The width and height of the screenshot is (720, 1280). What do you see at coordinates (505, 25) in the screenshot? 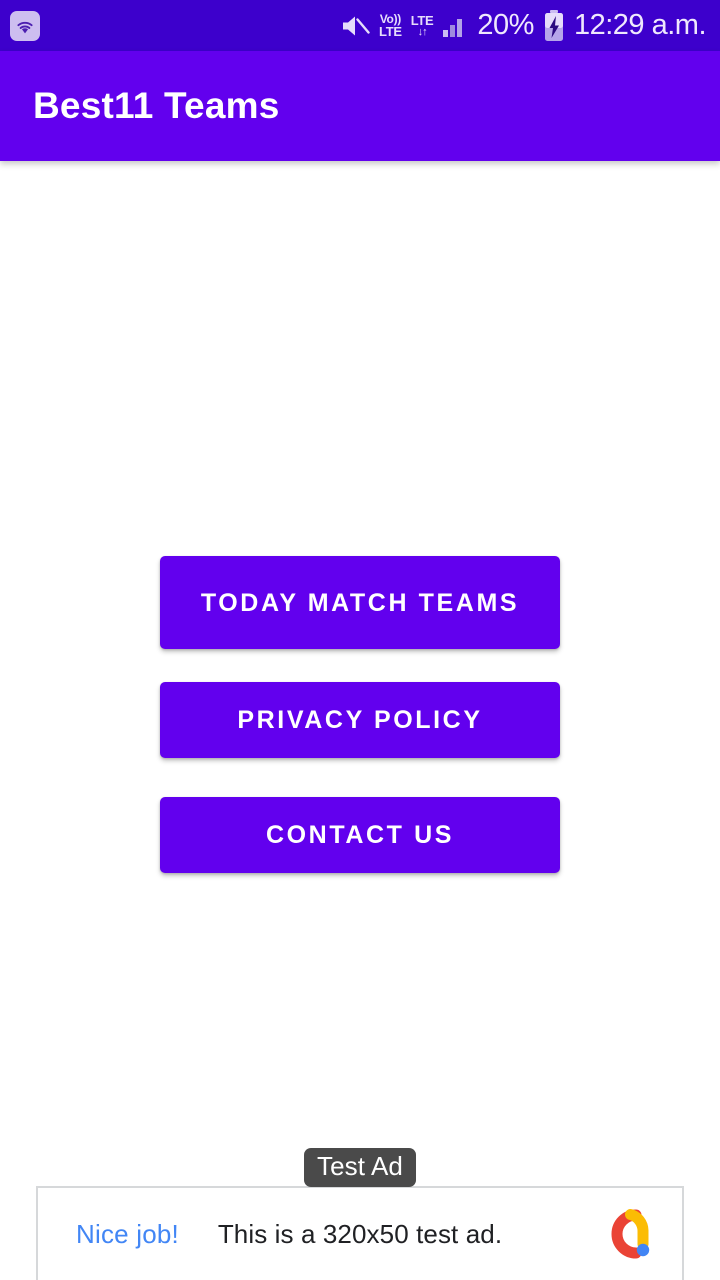
I see `battery-percent-label: 20%` at bounding box center [505, 25].